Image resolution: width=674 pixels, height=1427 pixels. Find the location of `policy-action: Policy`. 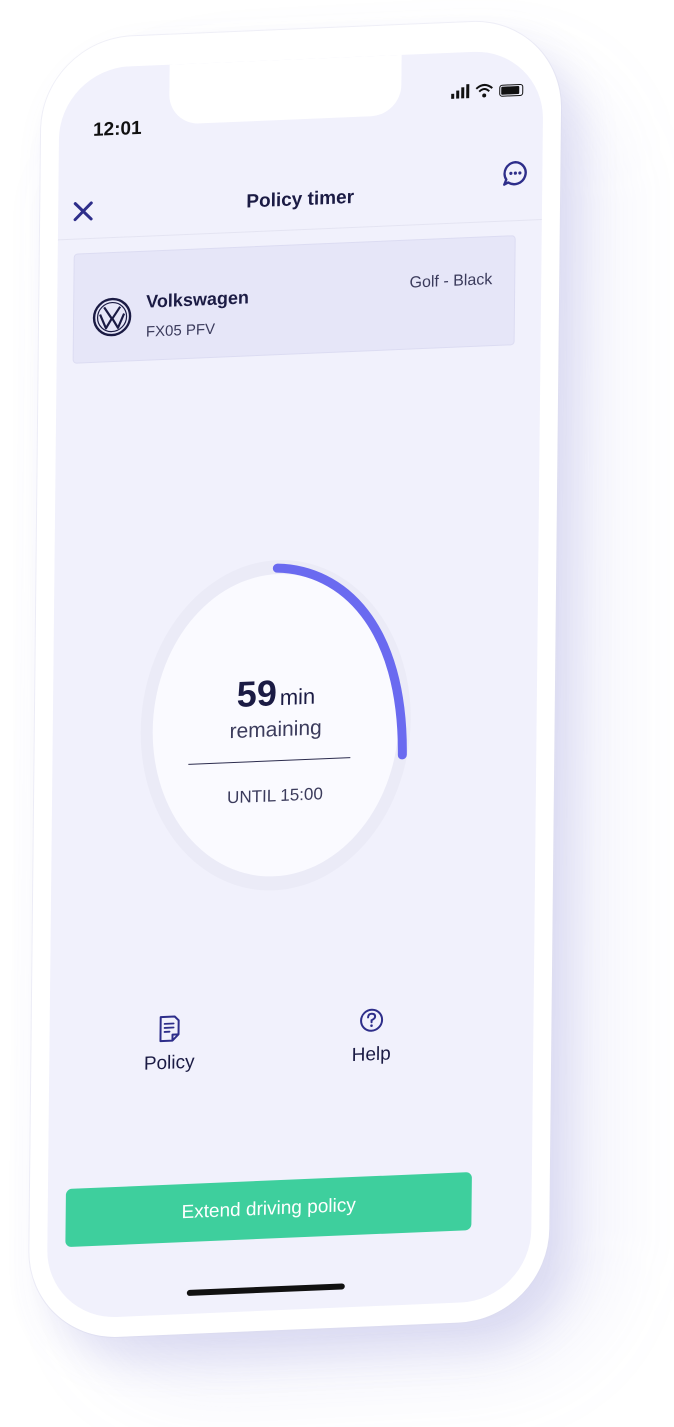

policy-action: Policy is located at coordinates (169, 1044).